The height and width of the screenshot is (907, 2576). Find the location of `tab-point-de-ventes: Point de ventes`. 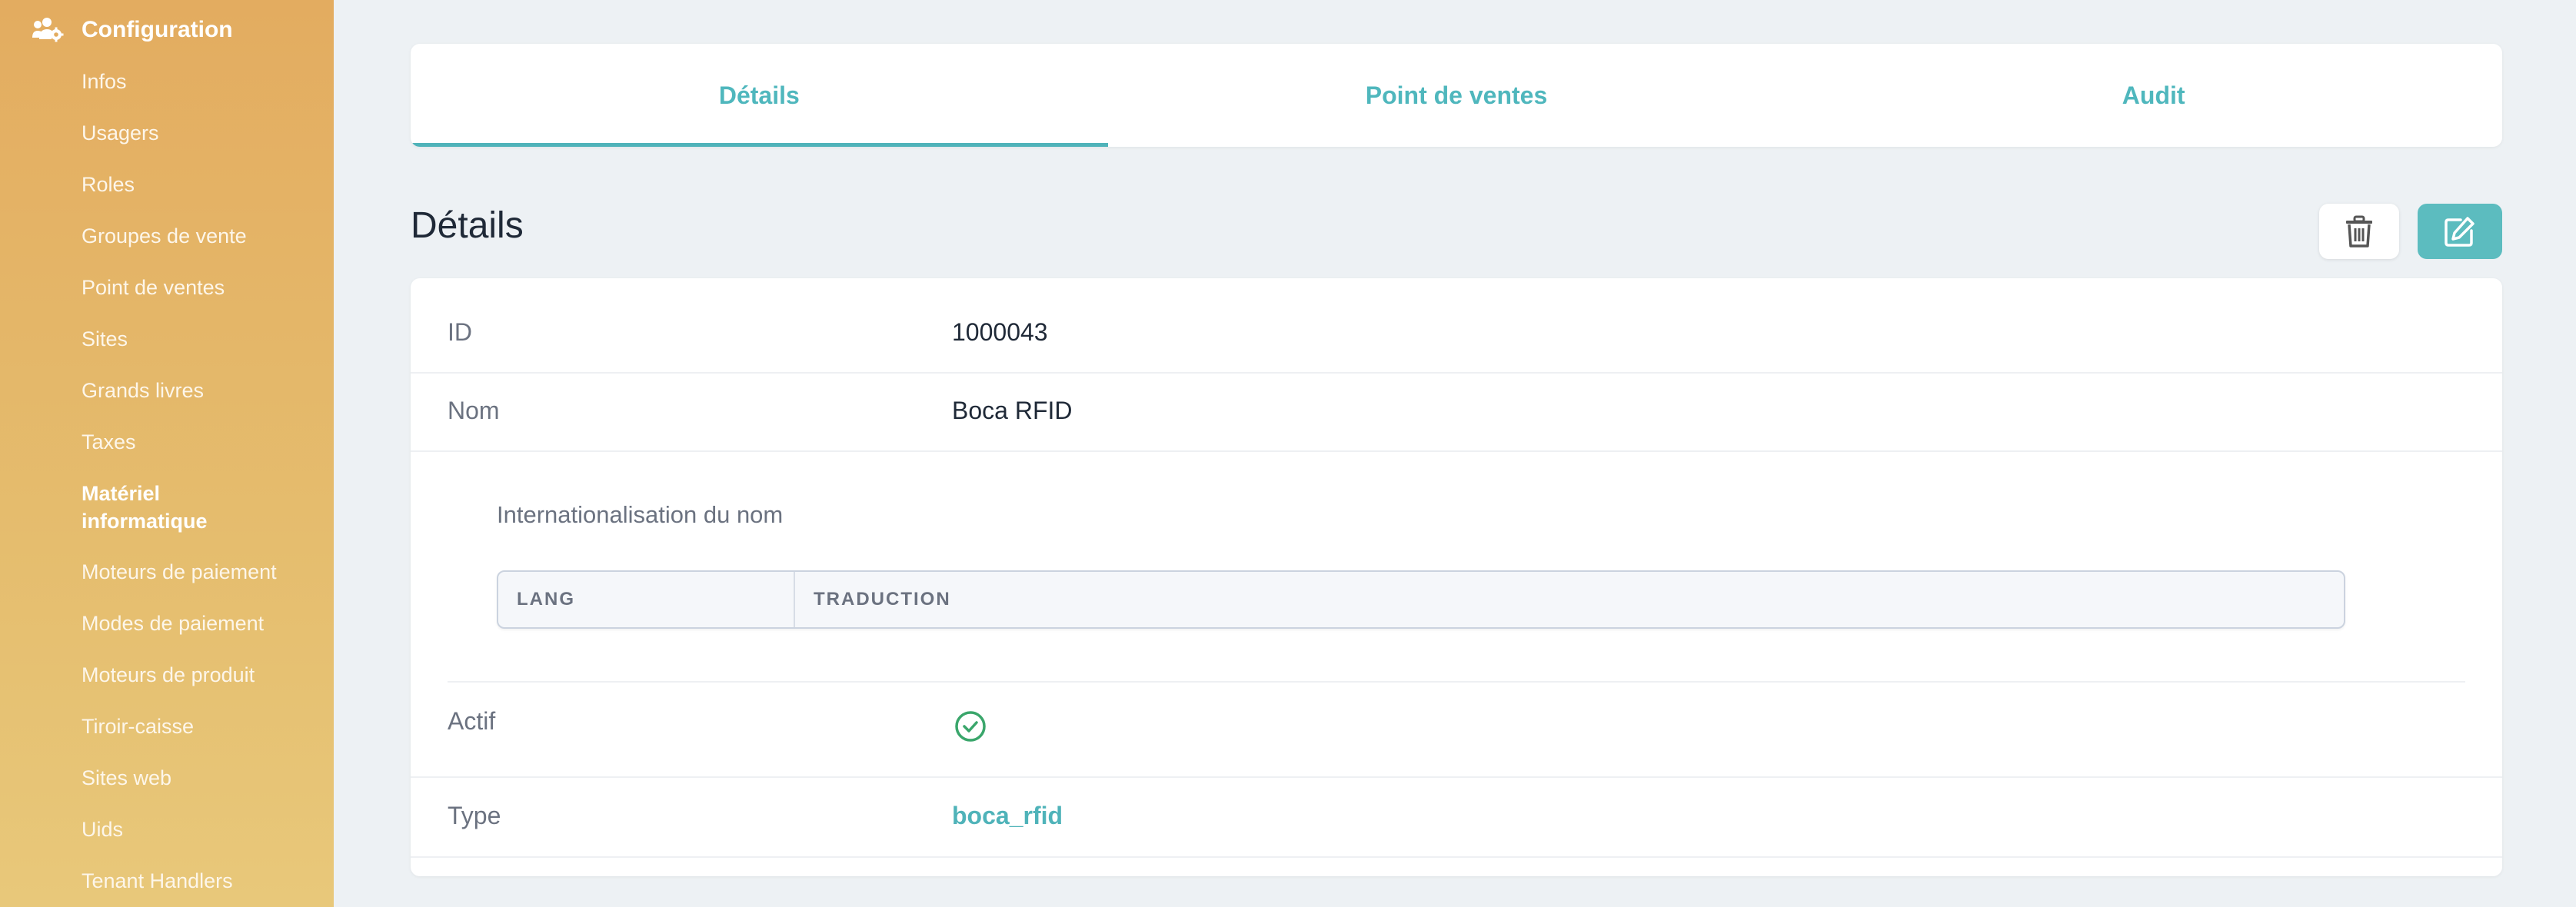

tab-point-de-ventes: Point de ventes is located at coordinates (1457, 95).